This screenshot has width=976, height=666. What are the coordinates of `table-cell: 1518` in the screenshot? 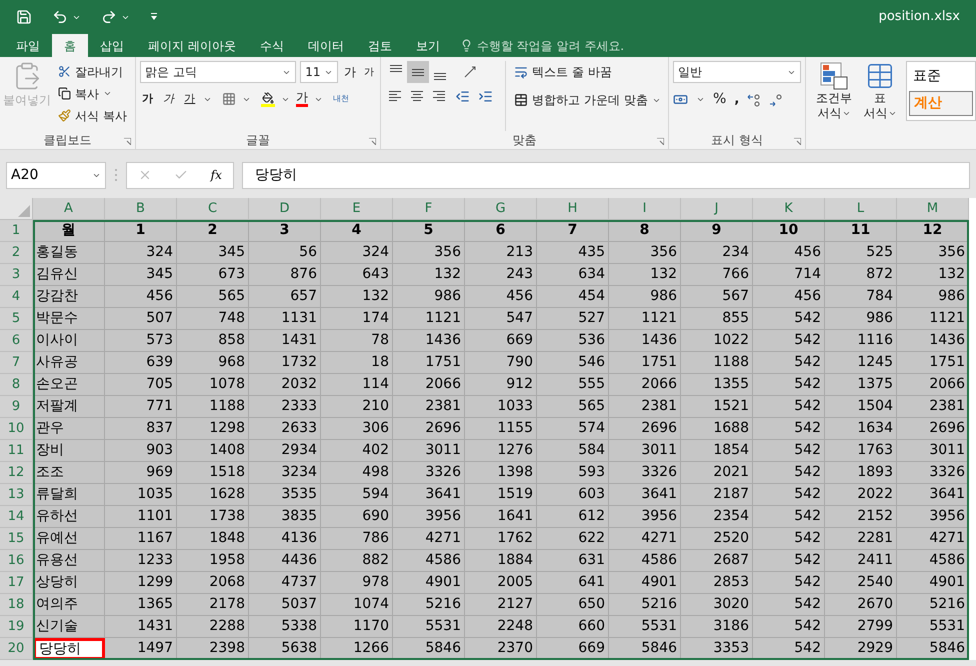 It's located at (213, 473).